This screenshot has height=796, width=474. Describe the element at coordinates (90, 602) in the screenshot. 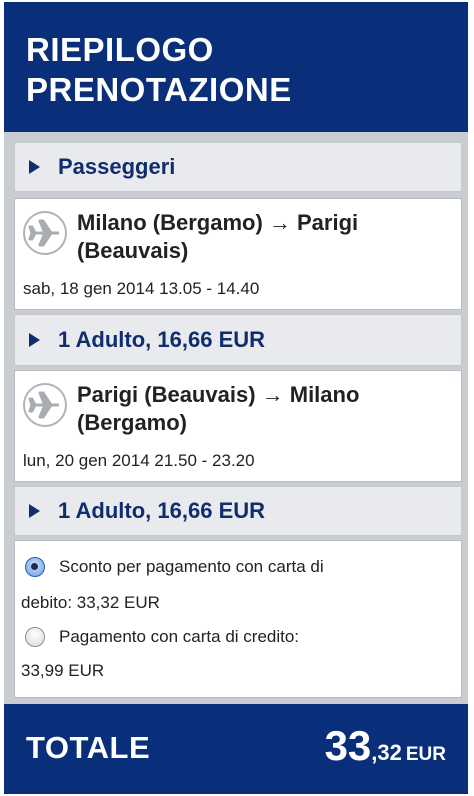

I see `debit-option-amount: debito: 33,32 EUR` at that location.